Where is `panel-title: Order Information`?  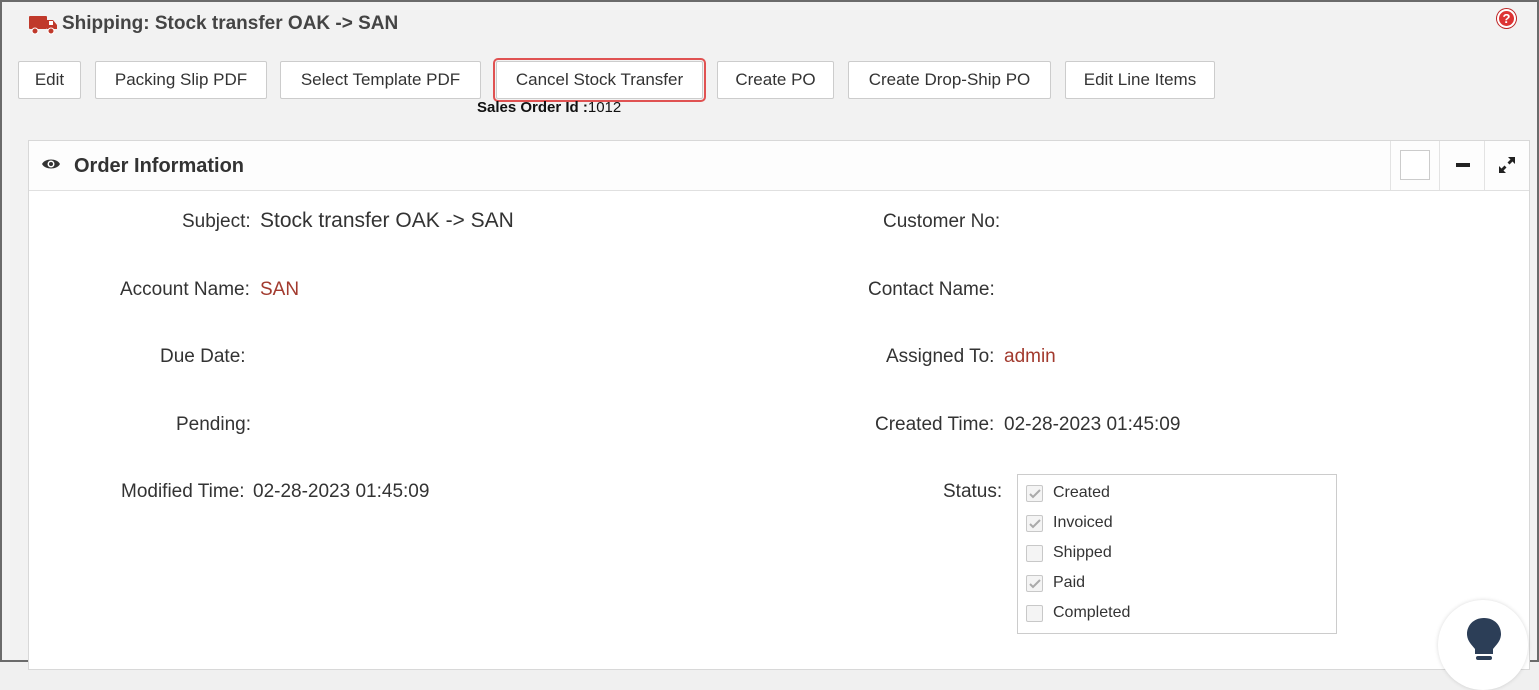 panel-title: Order Information is located at coordinates (159, 166).